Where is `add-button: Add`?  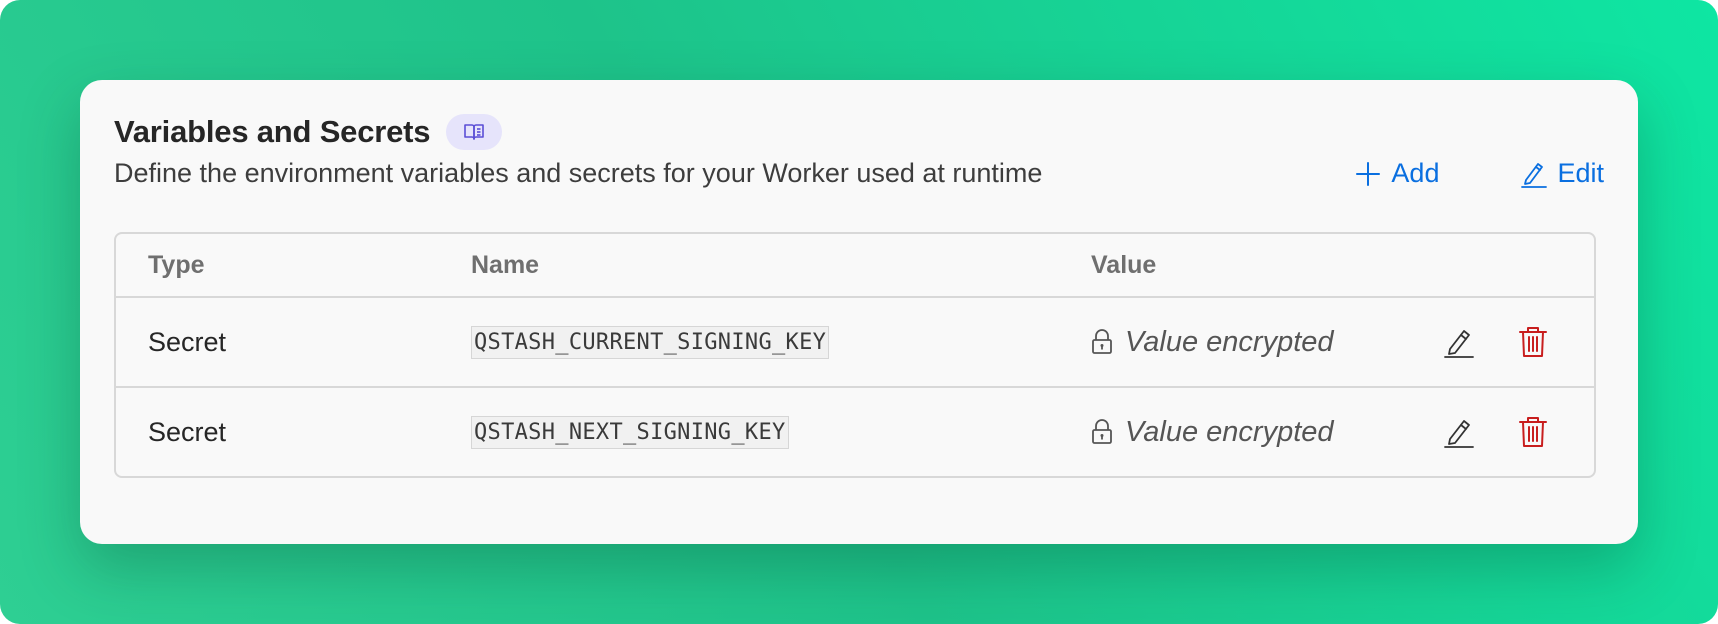 add-button: Add is located at coordinates (1397, 173).